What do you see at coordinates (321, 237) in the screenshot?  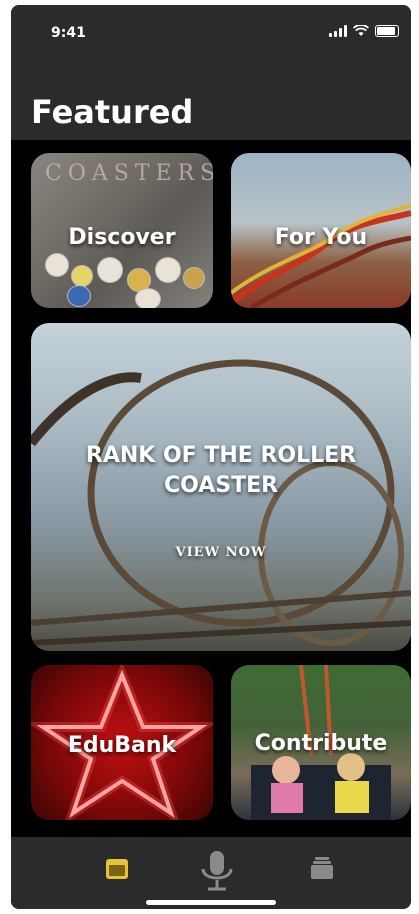 I see `for-you-label: For You` at bounding box center [321, 237].